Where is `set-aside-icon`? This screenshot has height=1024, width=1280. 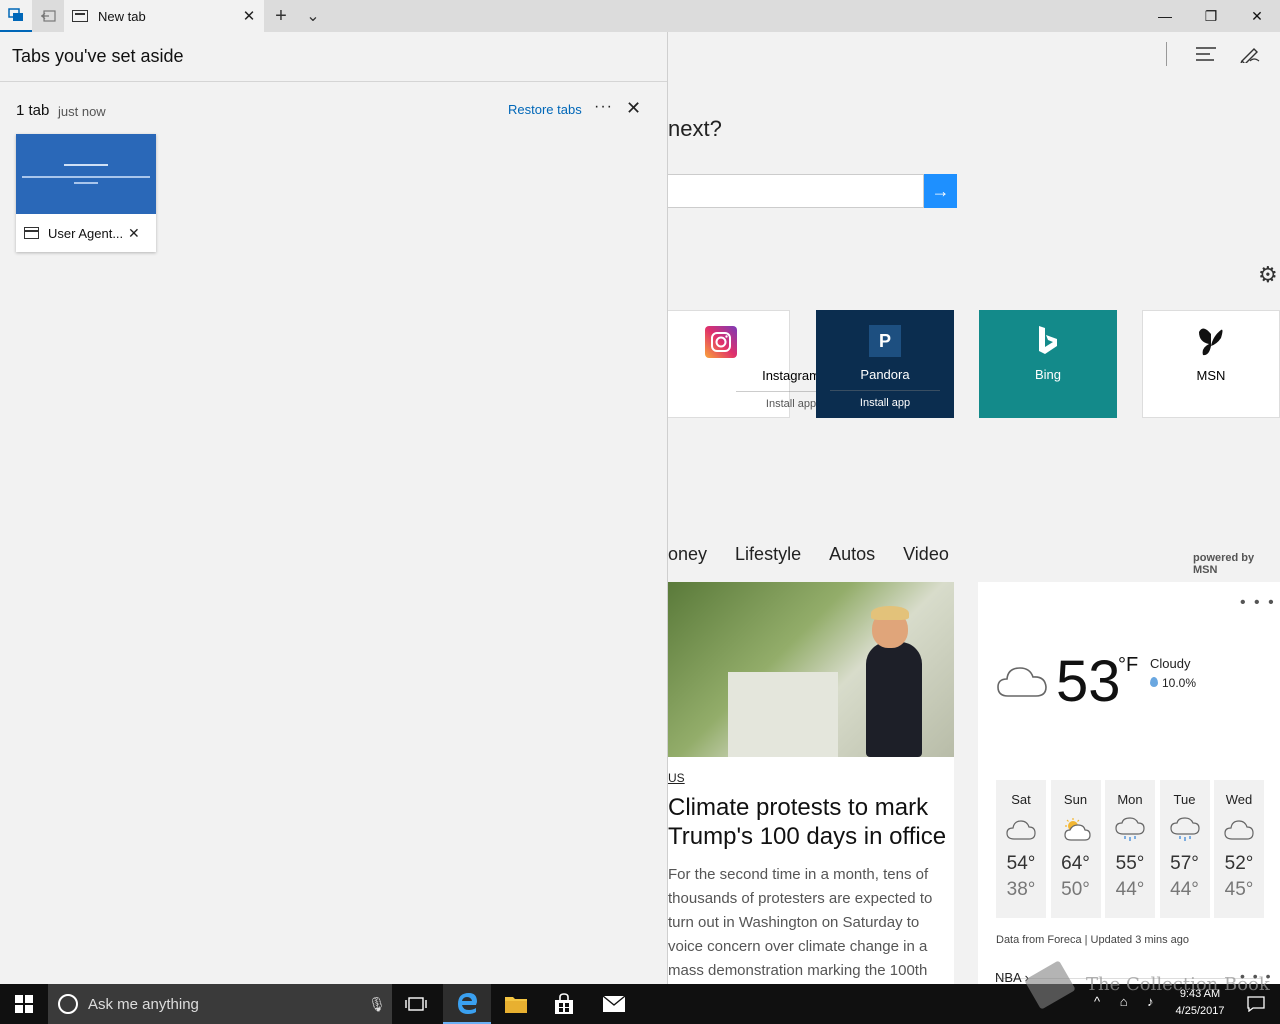
set-aside-icon is located at coordinates (48, 16).